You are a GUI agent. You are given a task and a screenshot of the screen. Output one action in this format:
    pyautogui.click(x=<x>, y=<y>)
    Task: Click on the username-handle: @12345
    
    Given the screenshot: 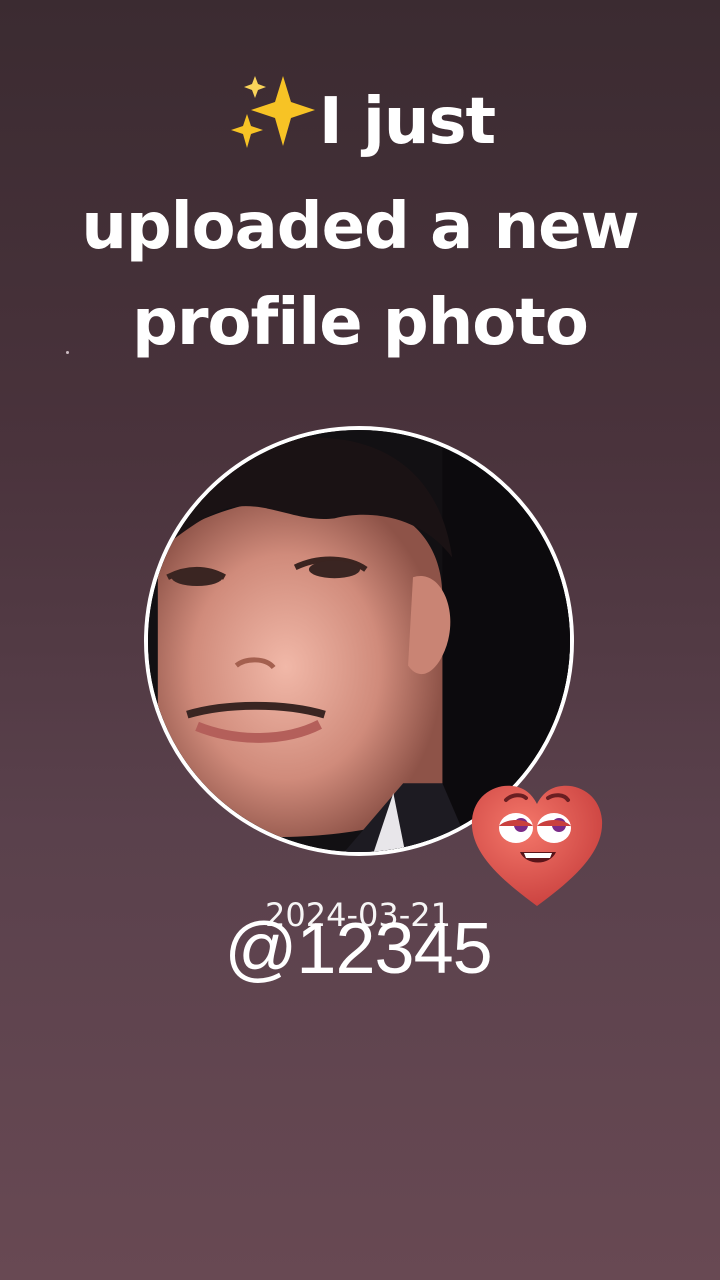 What is the action you would take?
    pyautogui.click(x=358, y=949)
    